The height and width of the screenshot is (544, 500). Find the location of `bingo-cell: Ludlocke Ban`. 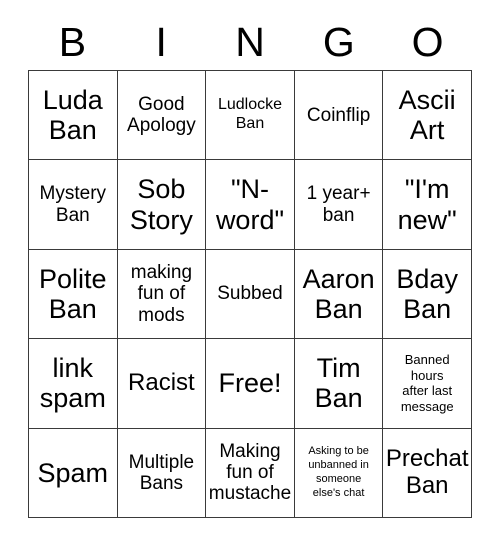

bingo-cell: Ludlocke Ban is located at coordinates (250, 116).